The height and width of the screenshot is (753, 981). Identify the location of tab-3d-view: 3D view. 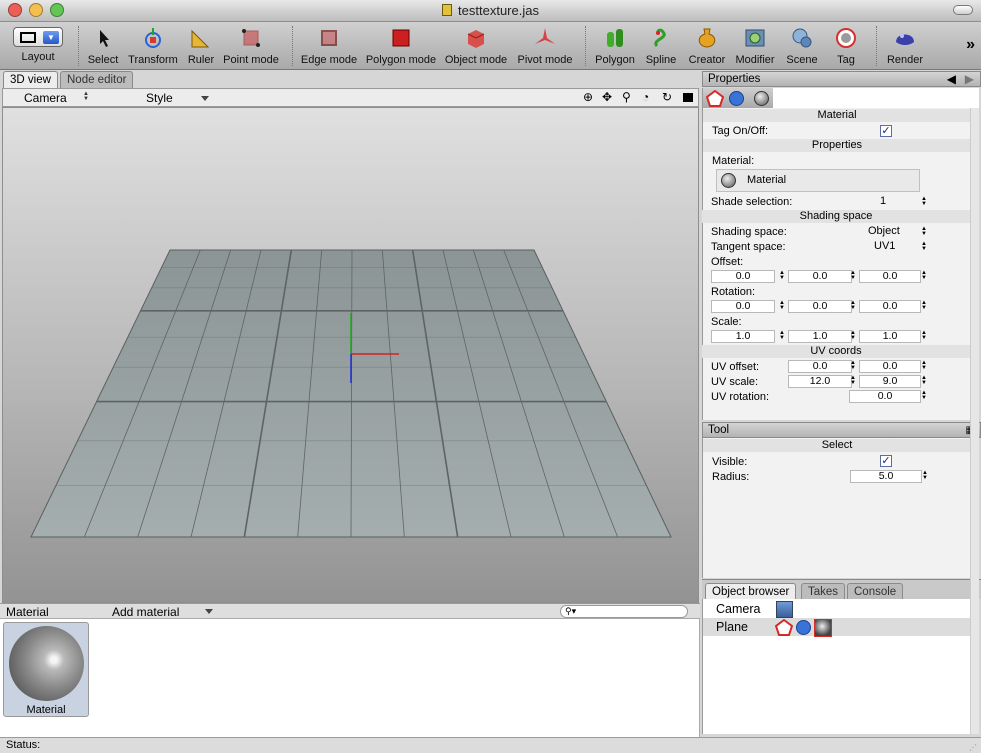
(30, 79).